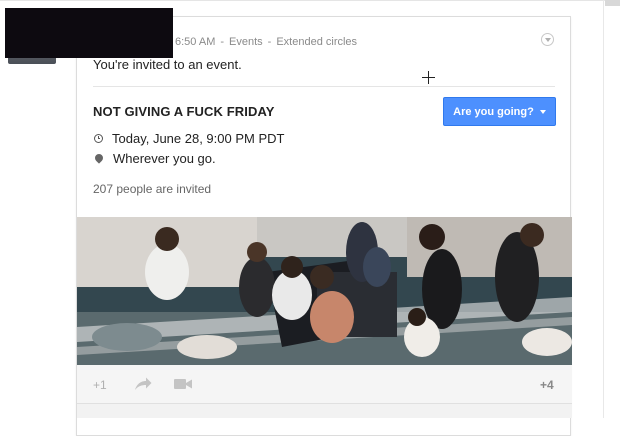 The width and height of the screenshot is (620, 436). Describe the element at coordinates (246, 42) in the screenshot. I see `post-category: Events` at that location.